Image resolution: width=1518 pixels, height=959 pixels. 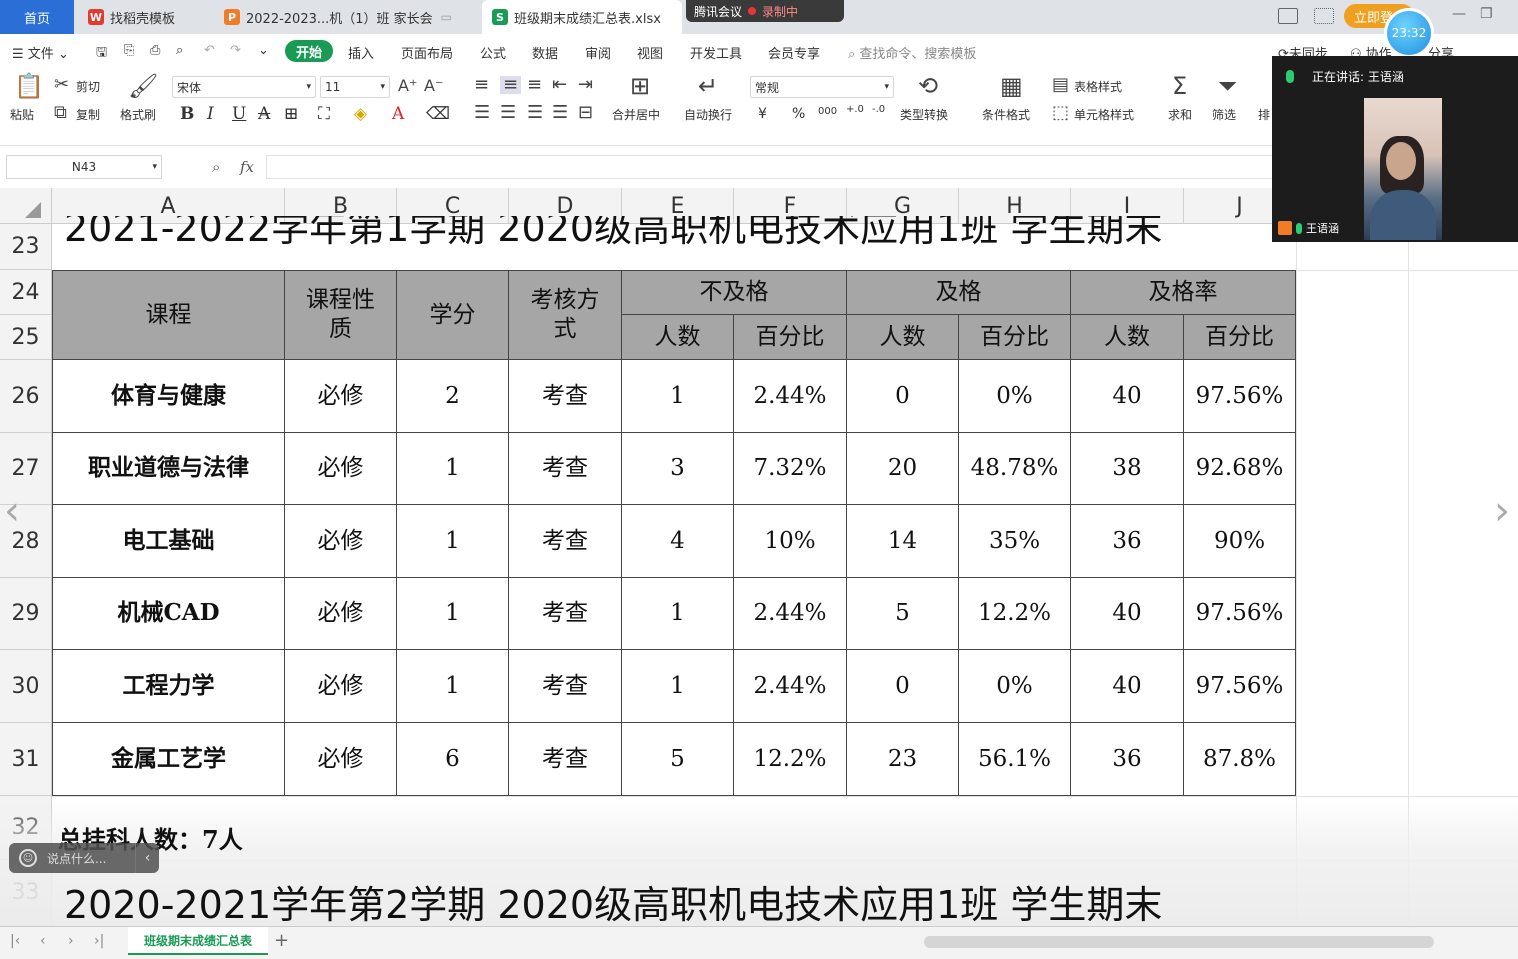 I want to click on cell-course: 职业道德与法律, so click(x=168, y=469).